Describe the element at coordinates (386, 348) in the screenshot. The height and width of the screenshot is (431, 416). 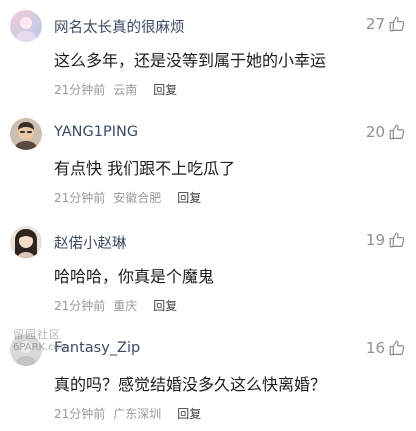
I see `like-button: 16` at that location.